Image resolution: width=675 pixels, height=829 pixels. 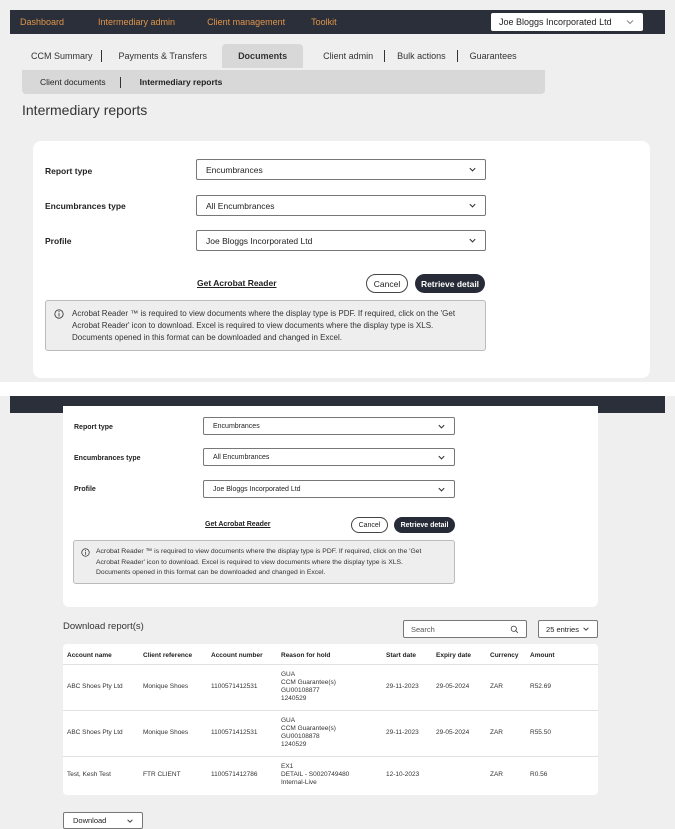 I want to click on cell-account-number: 1100571412786, so click(x=234, y=775).